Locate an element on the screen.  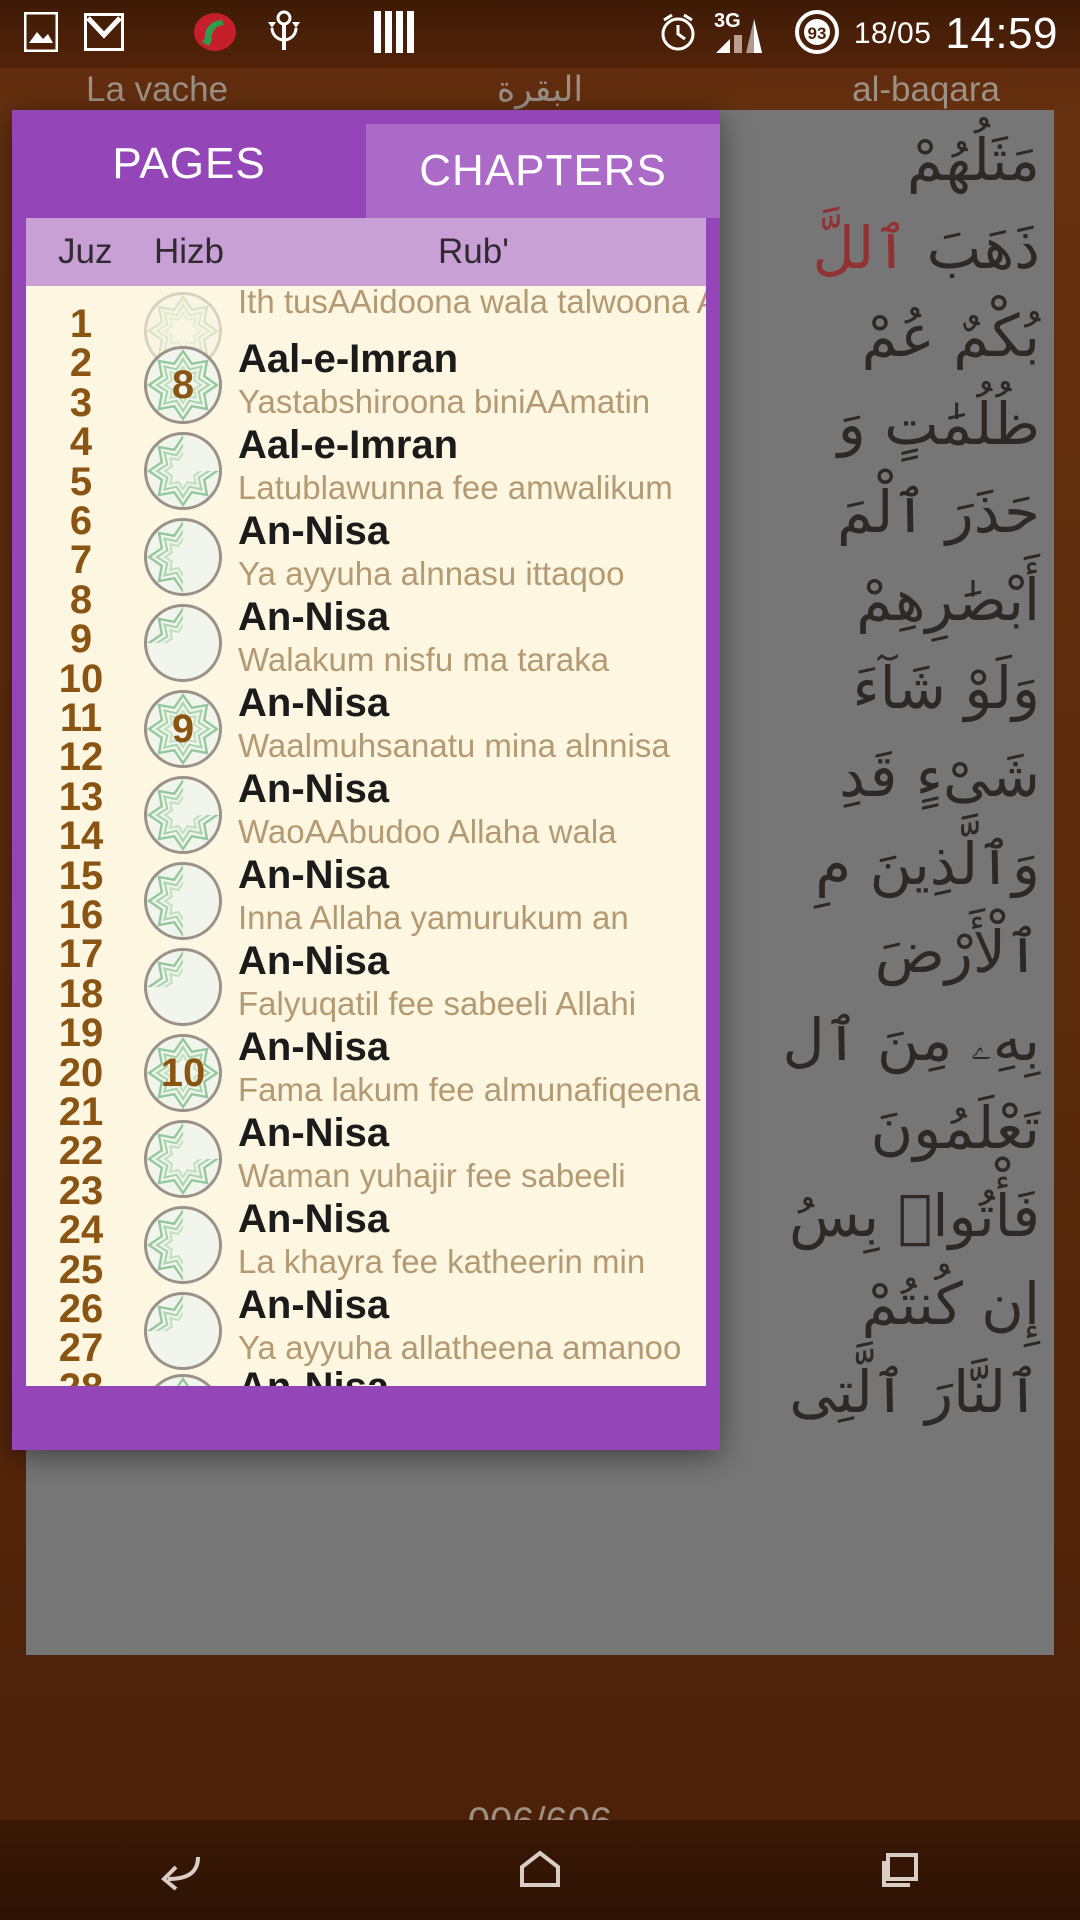
hizb-medallion-icon: 8 is located at coordinates (183, 385).